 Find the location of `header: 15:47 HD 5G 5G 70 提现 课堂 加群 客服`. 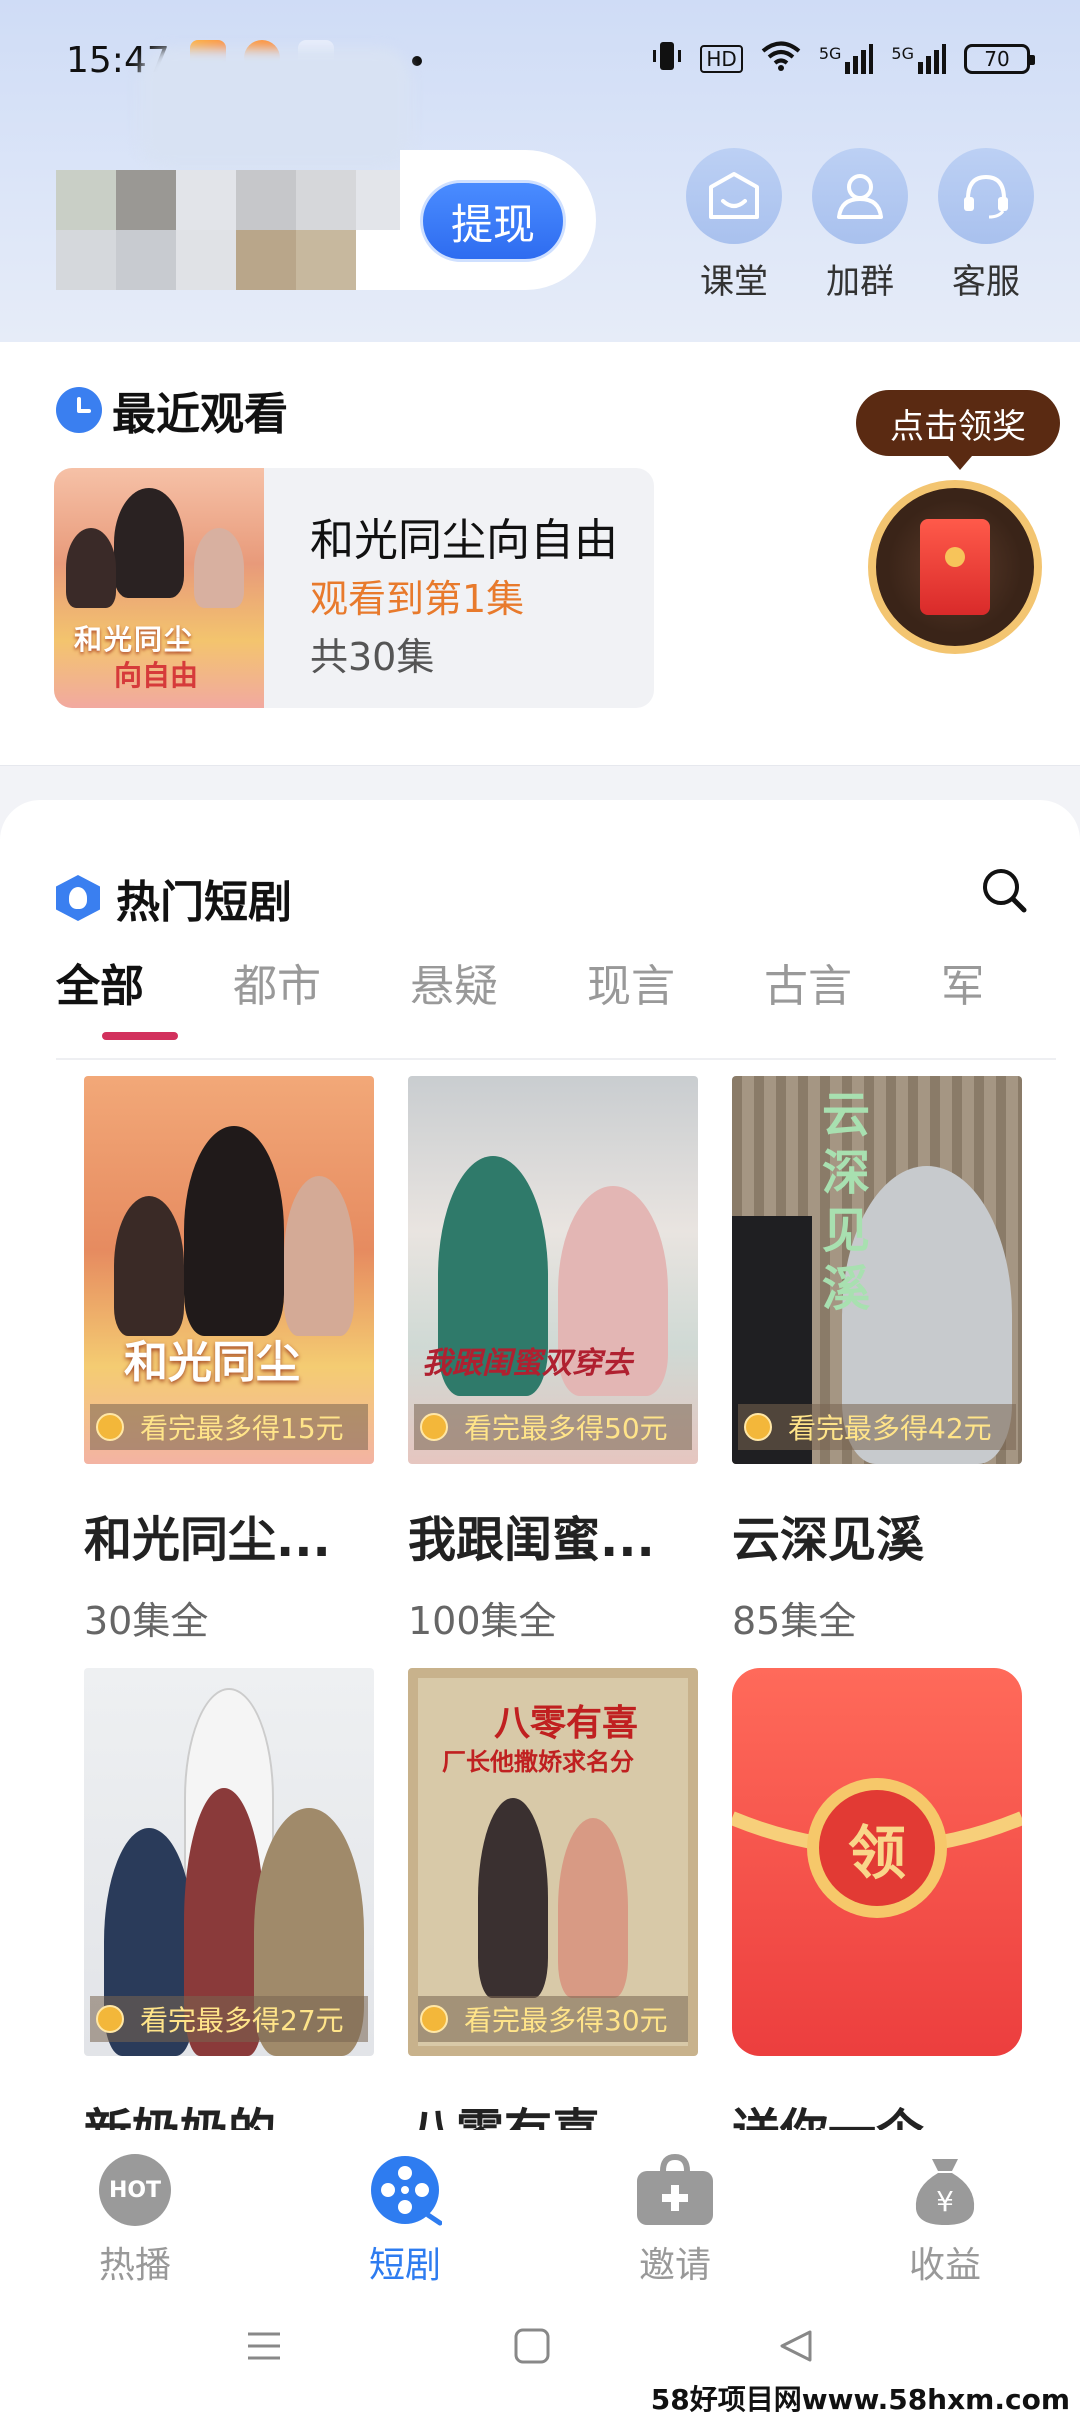

header: 15:47 HD 5G 5G 70 提现 课堂 加群 客服 is located at coordinates (540, 171).